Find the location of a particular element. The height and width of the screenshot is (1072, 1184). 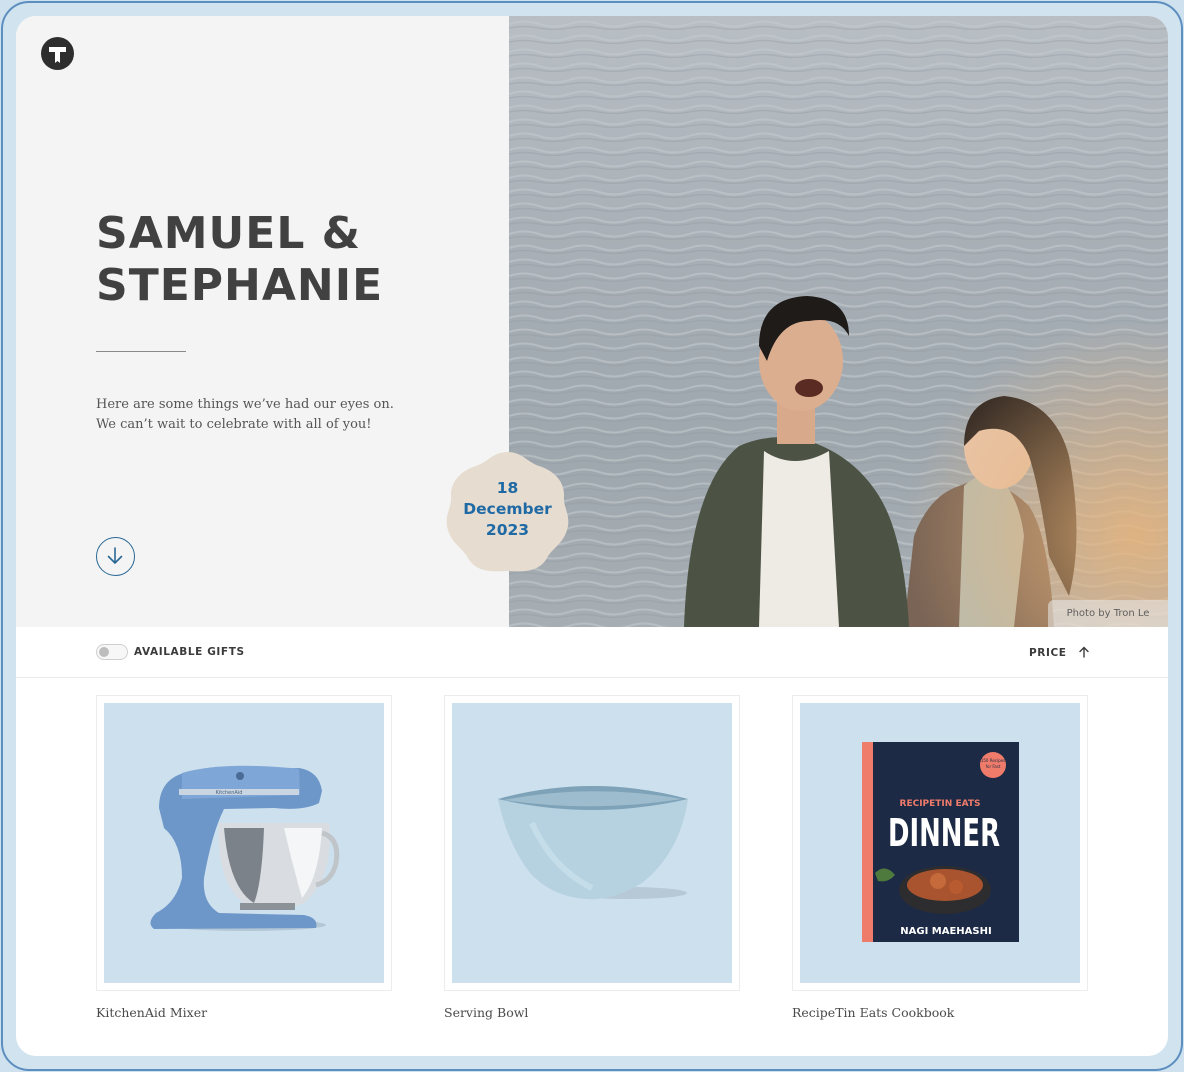

name-line-1: SAMUEL & is located at coordinates (229, 233).